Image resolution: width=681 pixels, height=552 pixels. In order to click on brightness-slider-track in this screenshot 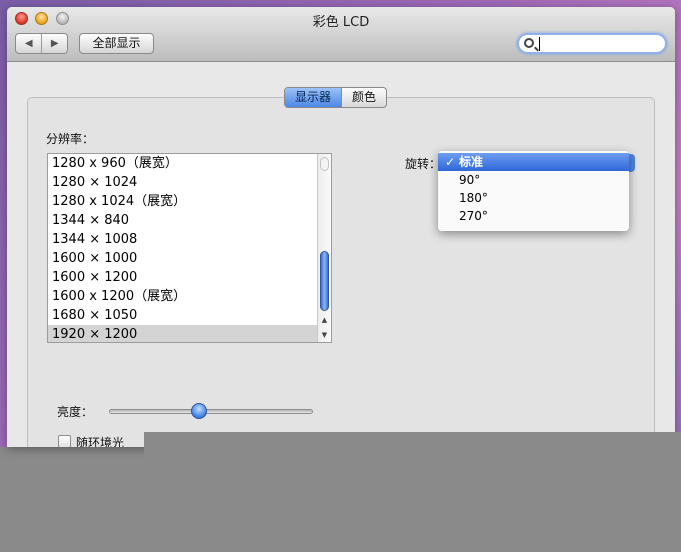, I will do `click(211, 411)`.